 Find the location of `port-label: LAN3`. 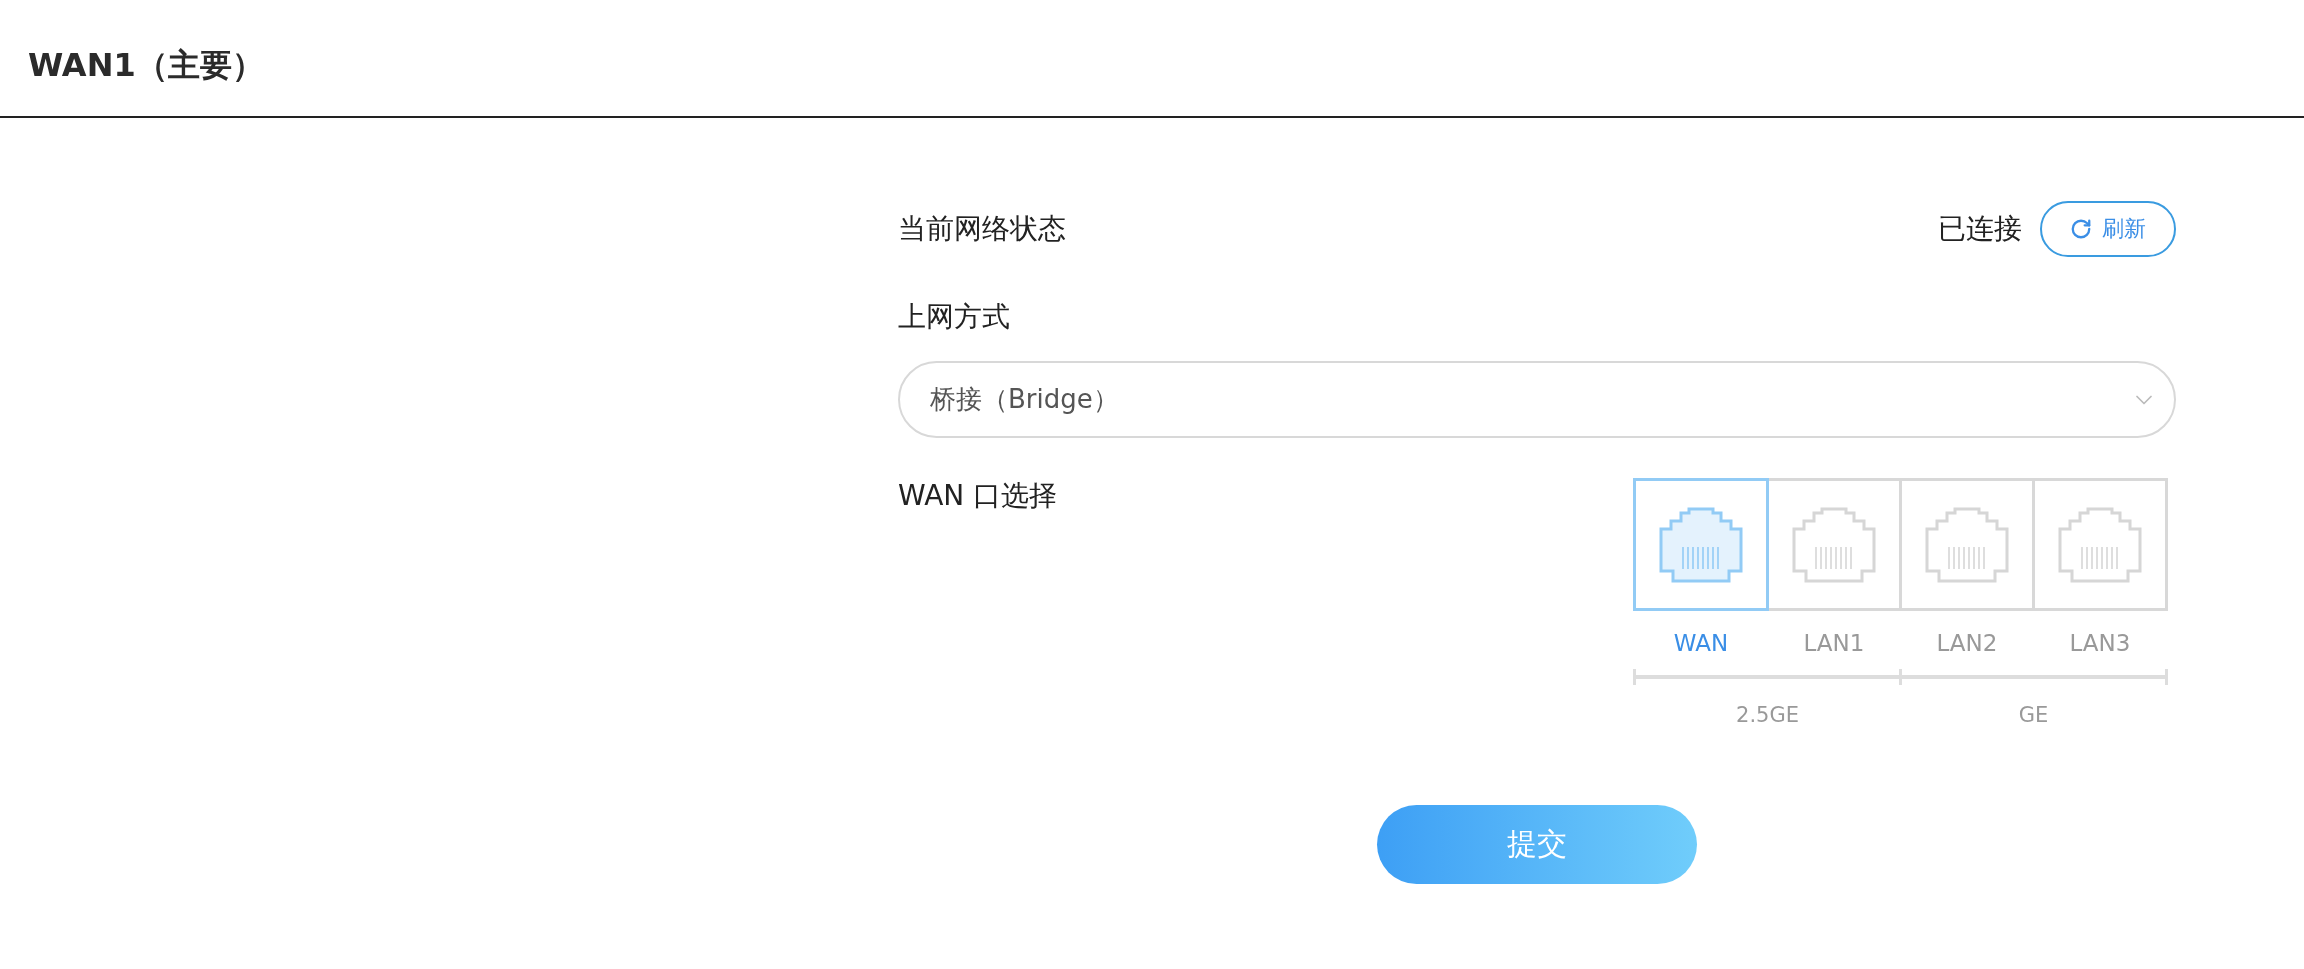

port-label: LAN3 is located at coordinates (2100, 643).